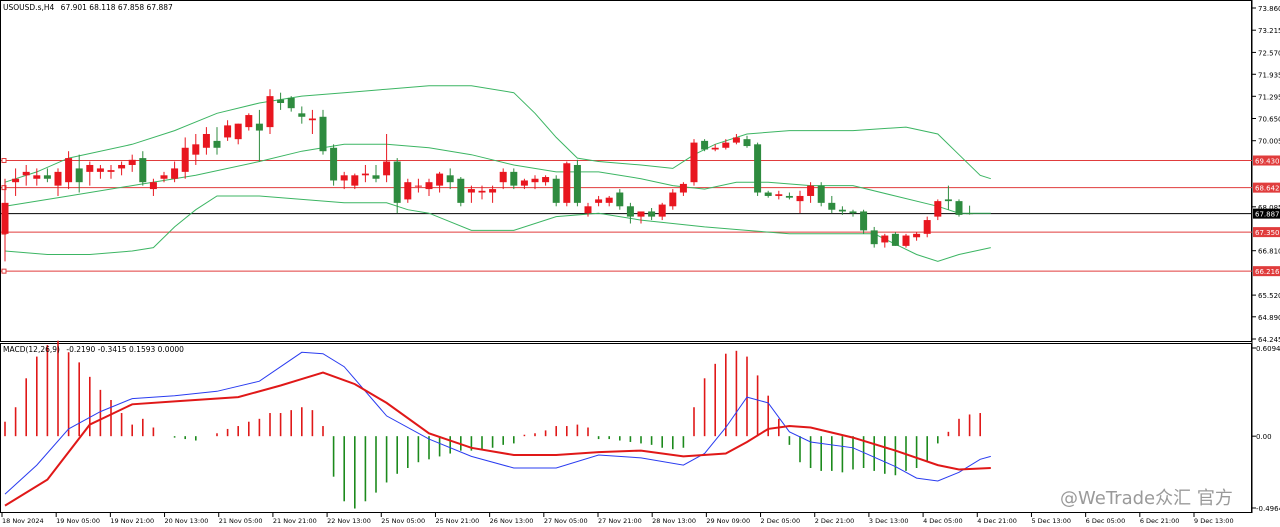  Describe the element at coordinates (943, 521) in the screenshot. I see `time-tick-label: 4 Dec 05:00` at that location.